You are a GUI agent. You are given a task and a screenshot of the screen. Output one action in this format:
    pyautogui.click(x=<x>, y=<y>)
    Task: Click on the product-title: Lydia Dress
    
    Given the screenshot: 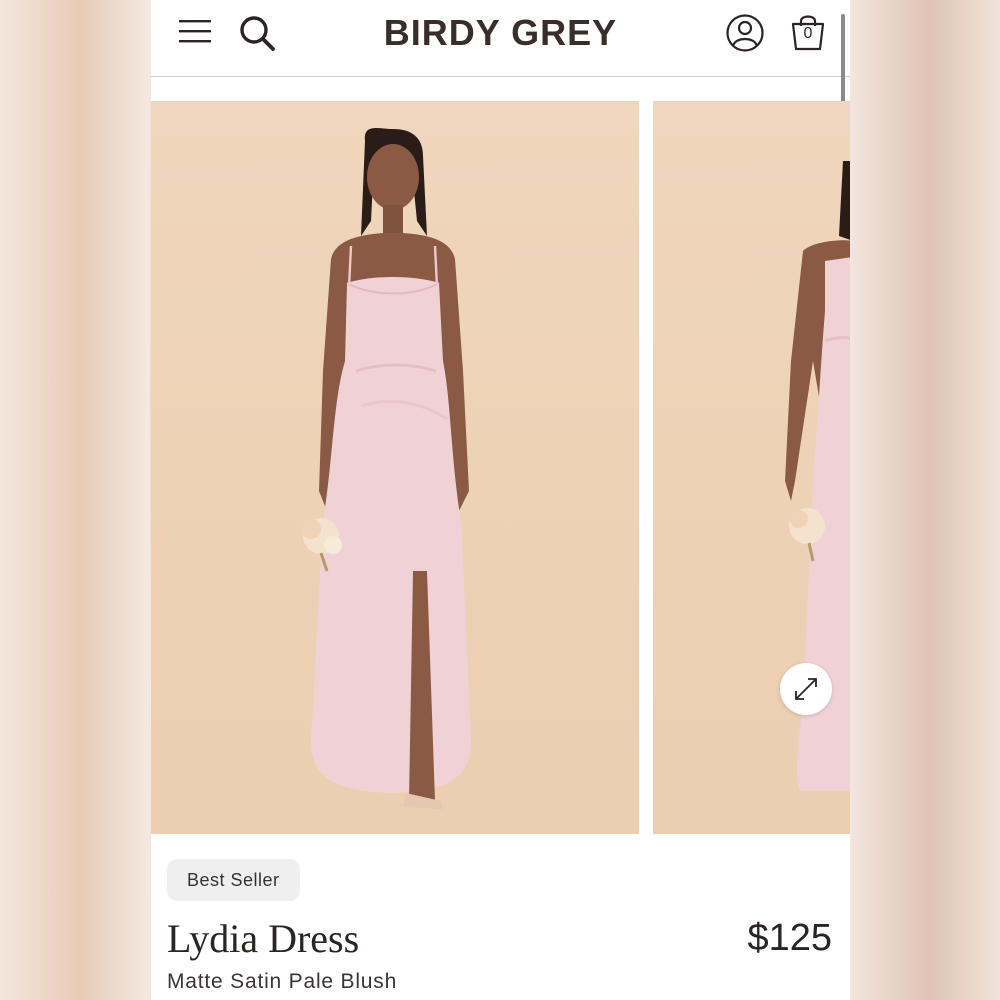 What is the action you would take?
    pyautogui.click(x=263, y=938)
    